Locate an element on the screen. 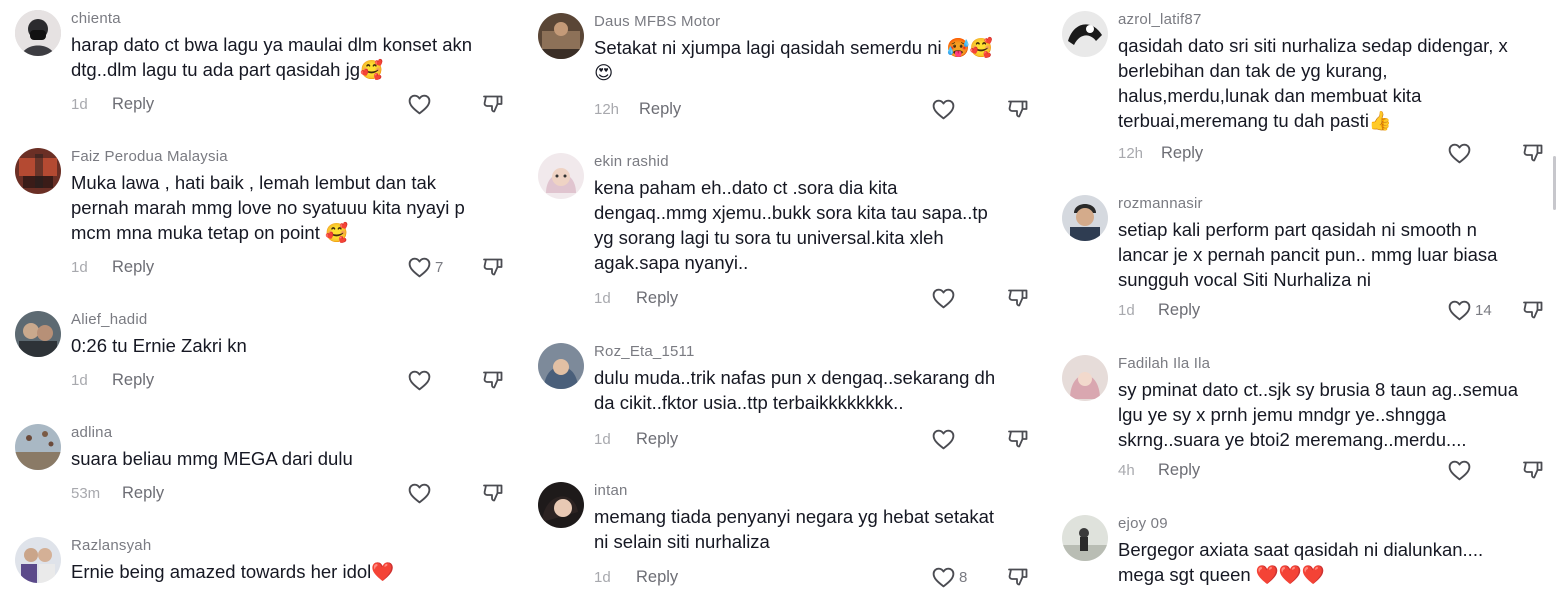  comment-username: azrol_latif87 is located at coordinates (1159, 19).